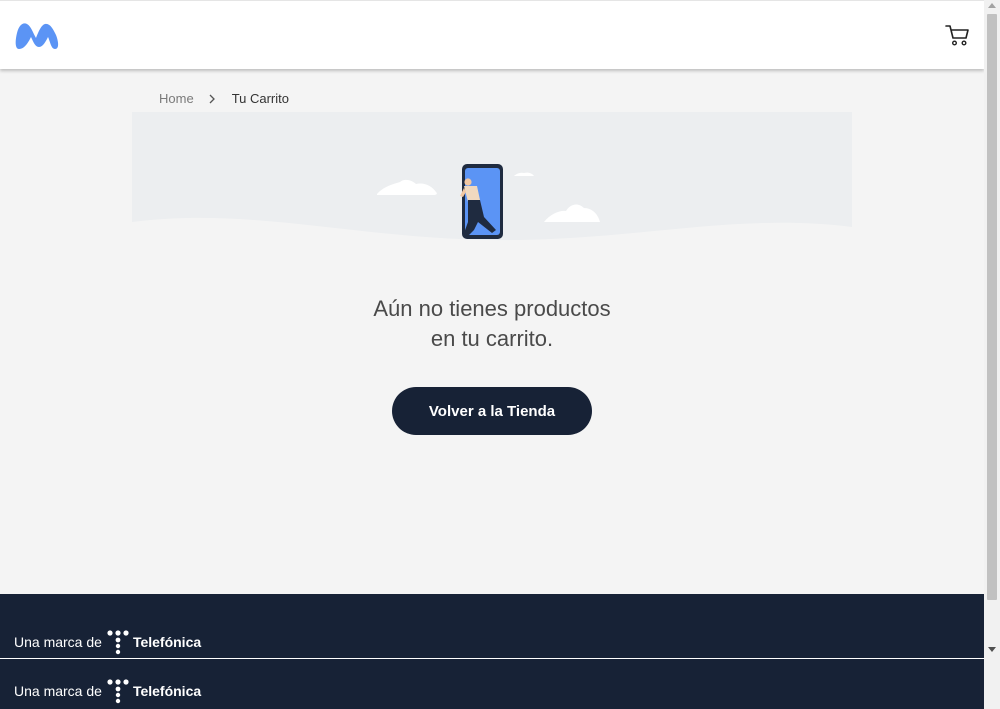 The height and width of the screenshot is (709, 1000). I want to click on scroll-up-arrow-icon, so click(992, 5).